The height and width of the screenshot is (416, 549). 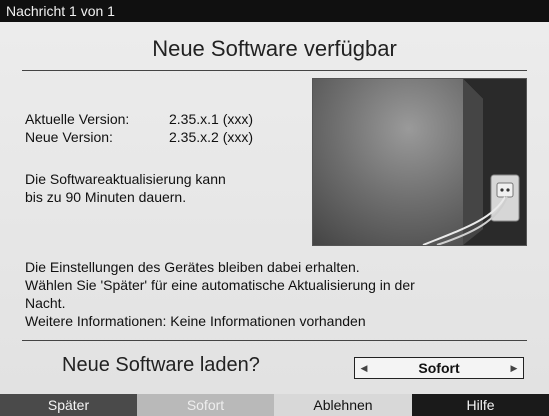 What do you see at coordinates (211, 137) in the screenshot?
I see `new-version-value: 2.35.x.2 (xxx)` at bounding box center [211, 137].